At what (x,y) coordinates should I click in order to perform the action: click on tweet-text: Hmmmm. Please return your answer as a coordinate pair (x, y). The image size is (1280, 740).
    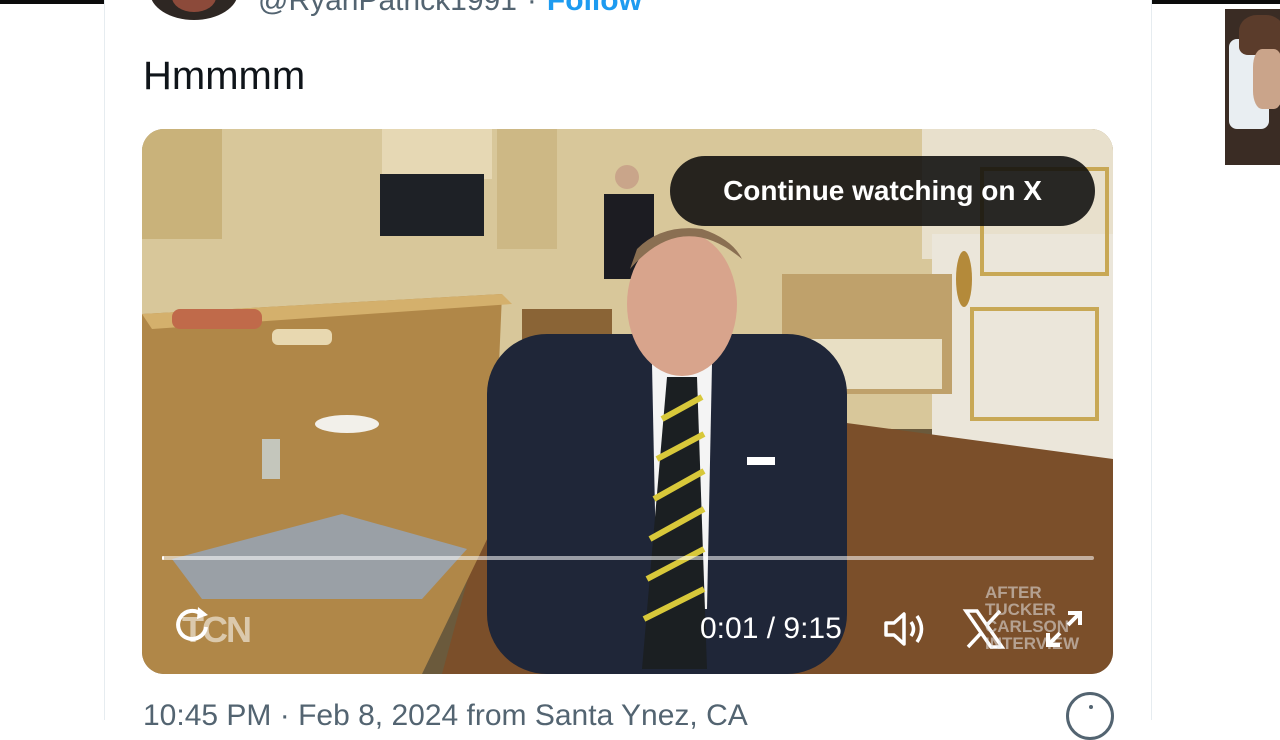
    Looking at the image, I should click on (224, 76).